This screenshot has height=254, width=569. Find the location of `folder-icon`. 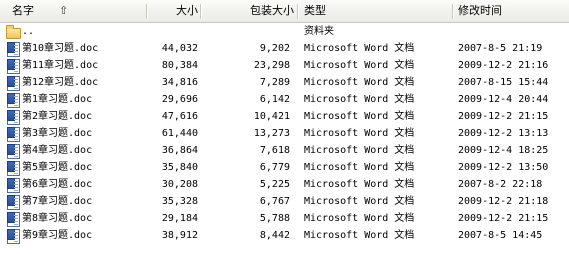

folder-icon is located at coordinates (13, 31).